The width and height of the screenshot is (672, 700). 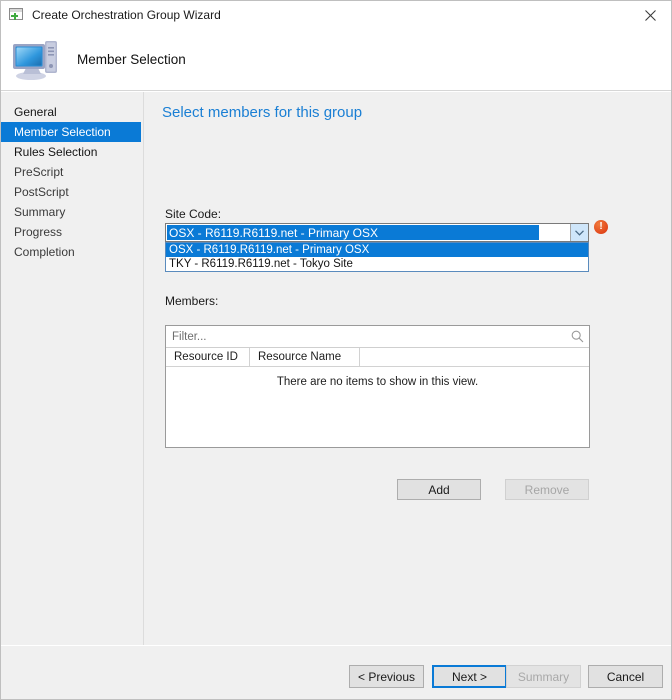 I want to click on previous-button: < Previous, so click(x=386, y=676).